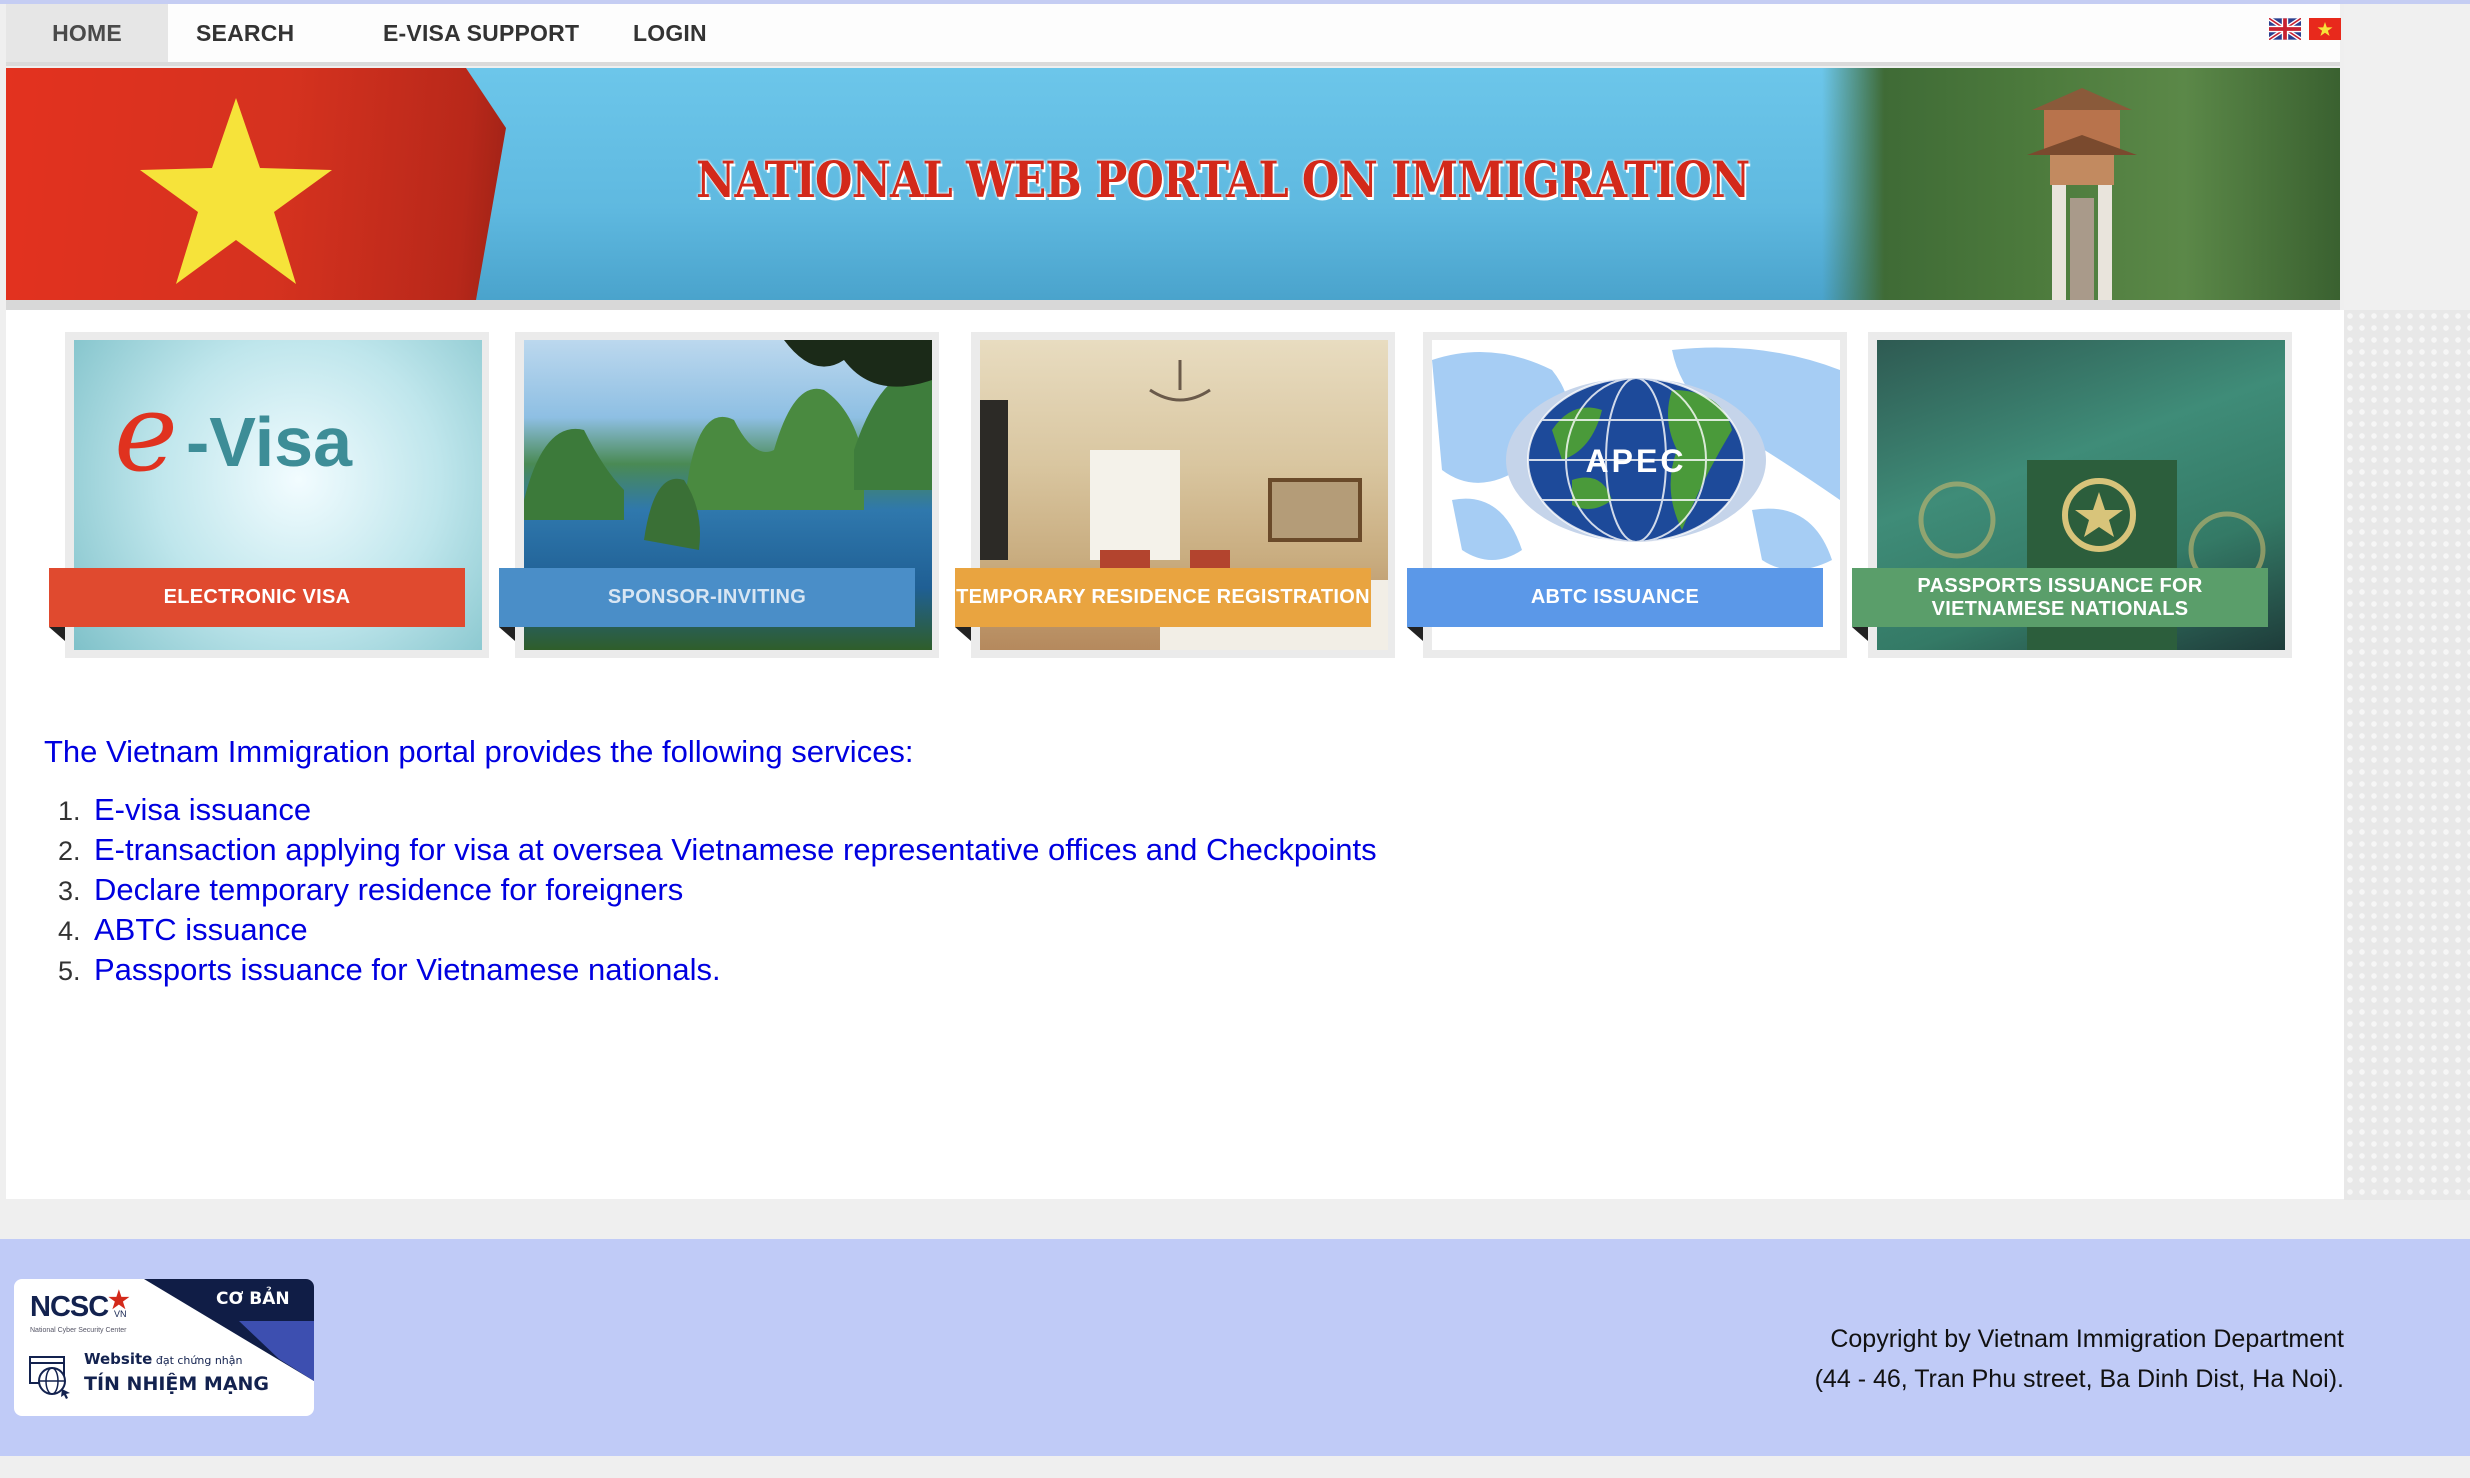  Describe the element at coordinates (163, 1359) in the screenshot. I see `badge-website-text: Website đạt chứng nhận` at that location.